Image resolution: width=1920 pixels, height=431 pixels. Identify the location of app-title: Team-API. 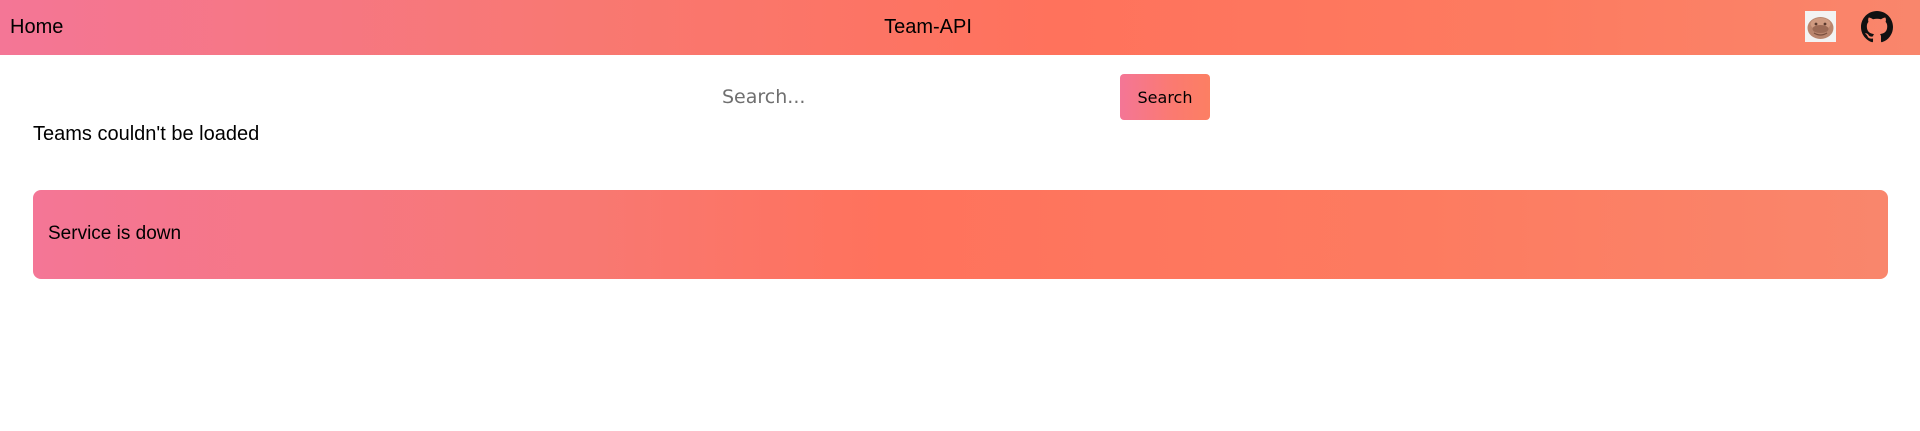
(928, 27).